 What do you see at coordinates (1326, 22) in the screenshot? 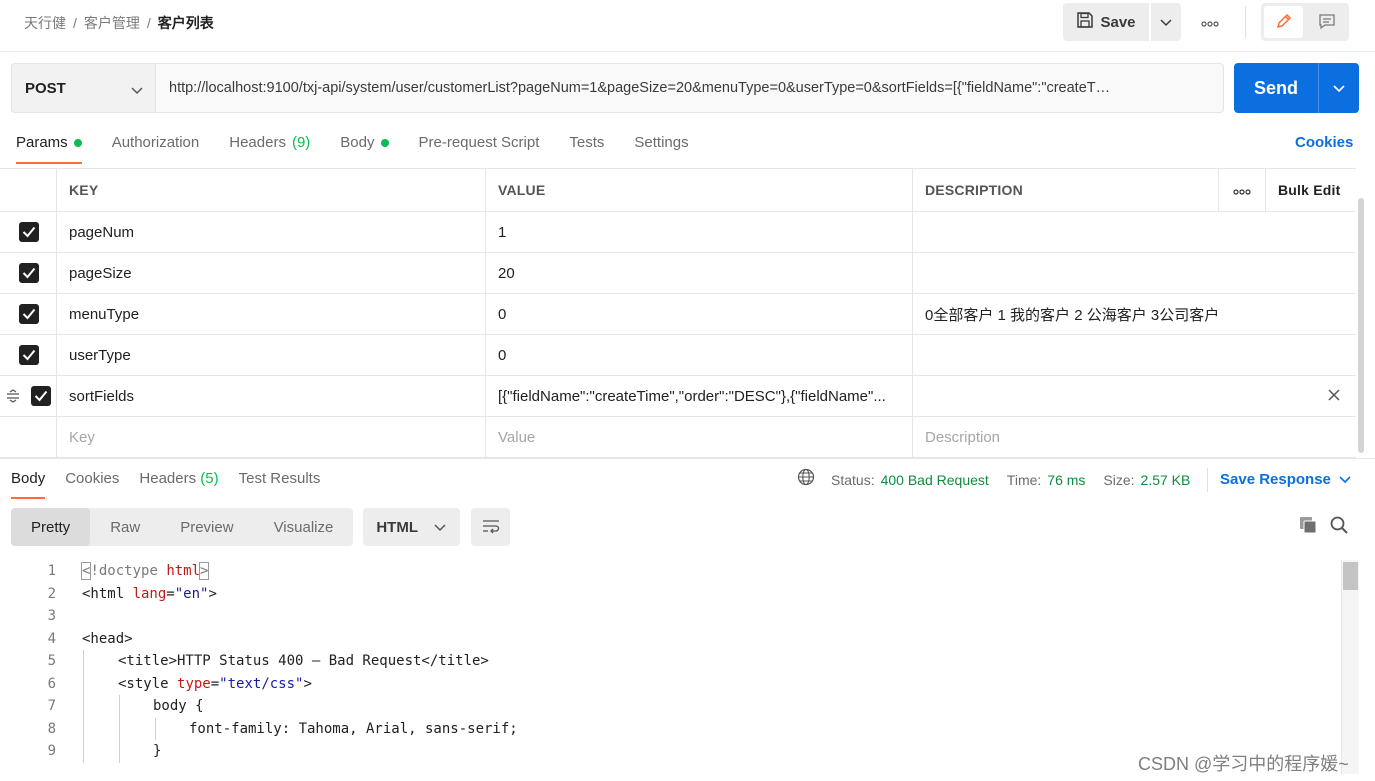
I see `comments-mode-button` at bounding box center [1326, 22].